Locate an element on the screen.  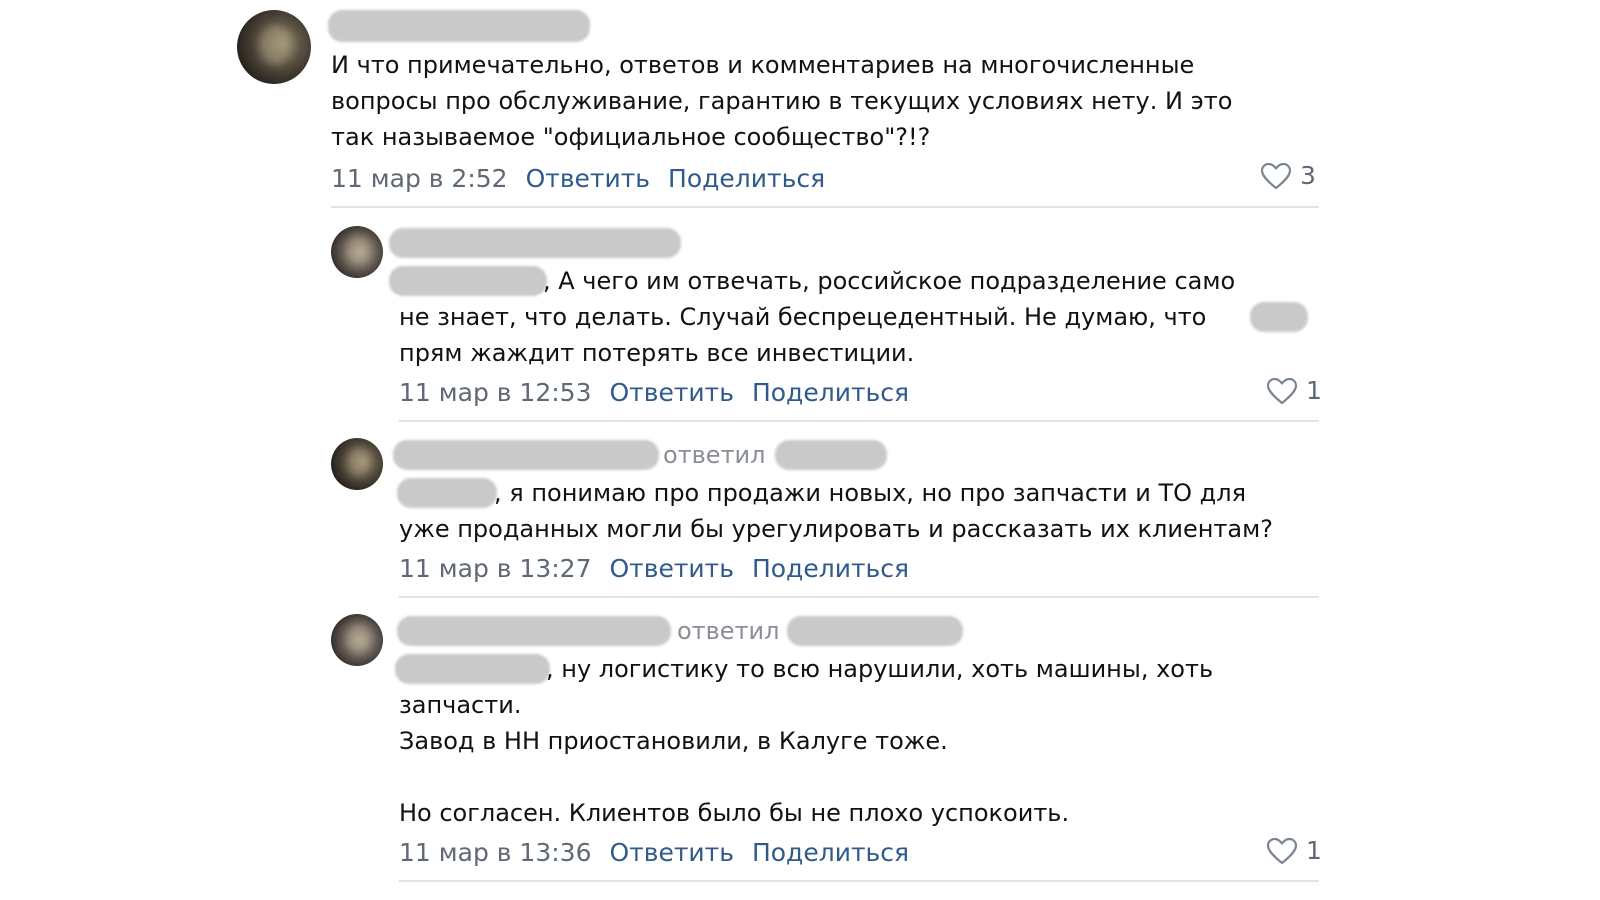
comment-meta: 11 мар в 12:53 Ответить Поделиться is located at coordinates (654, 393).